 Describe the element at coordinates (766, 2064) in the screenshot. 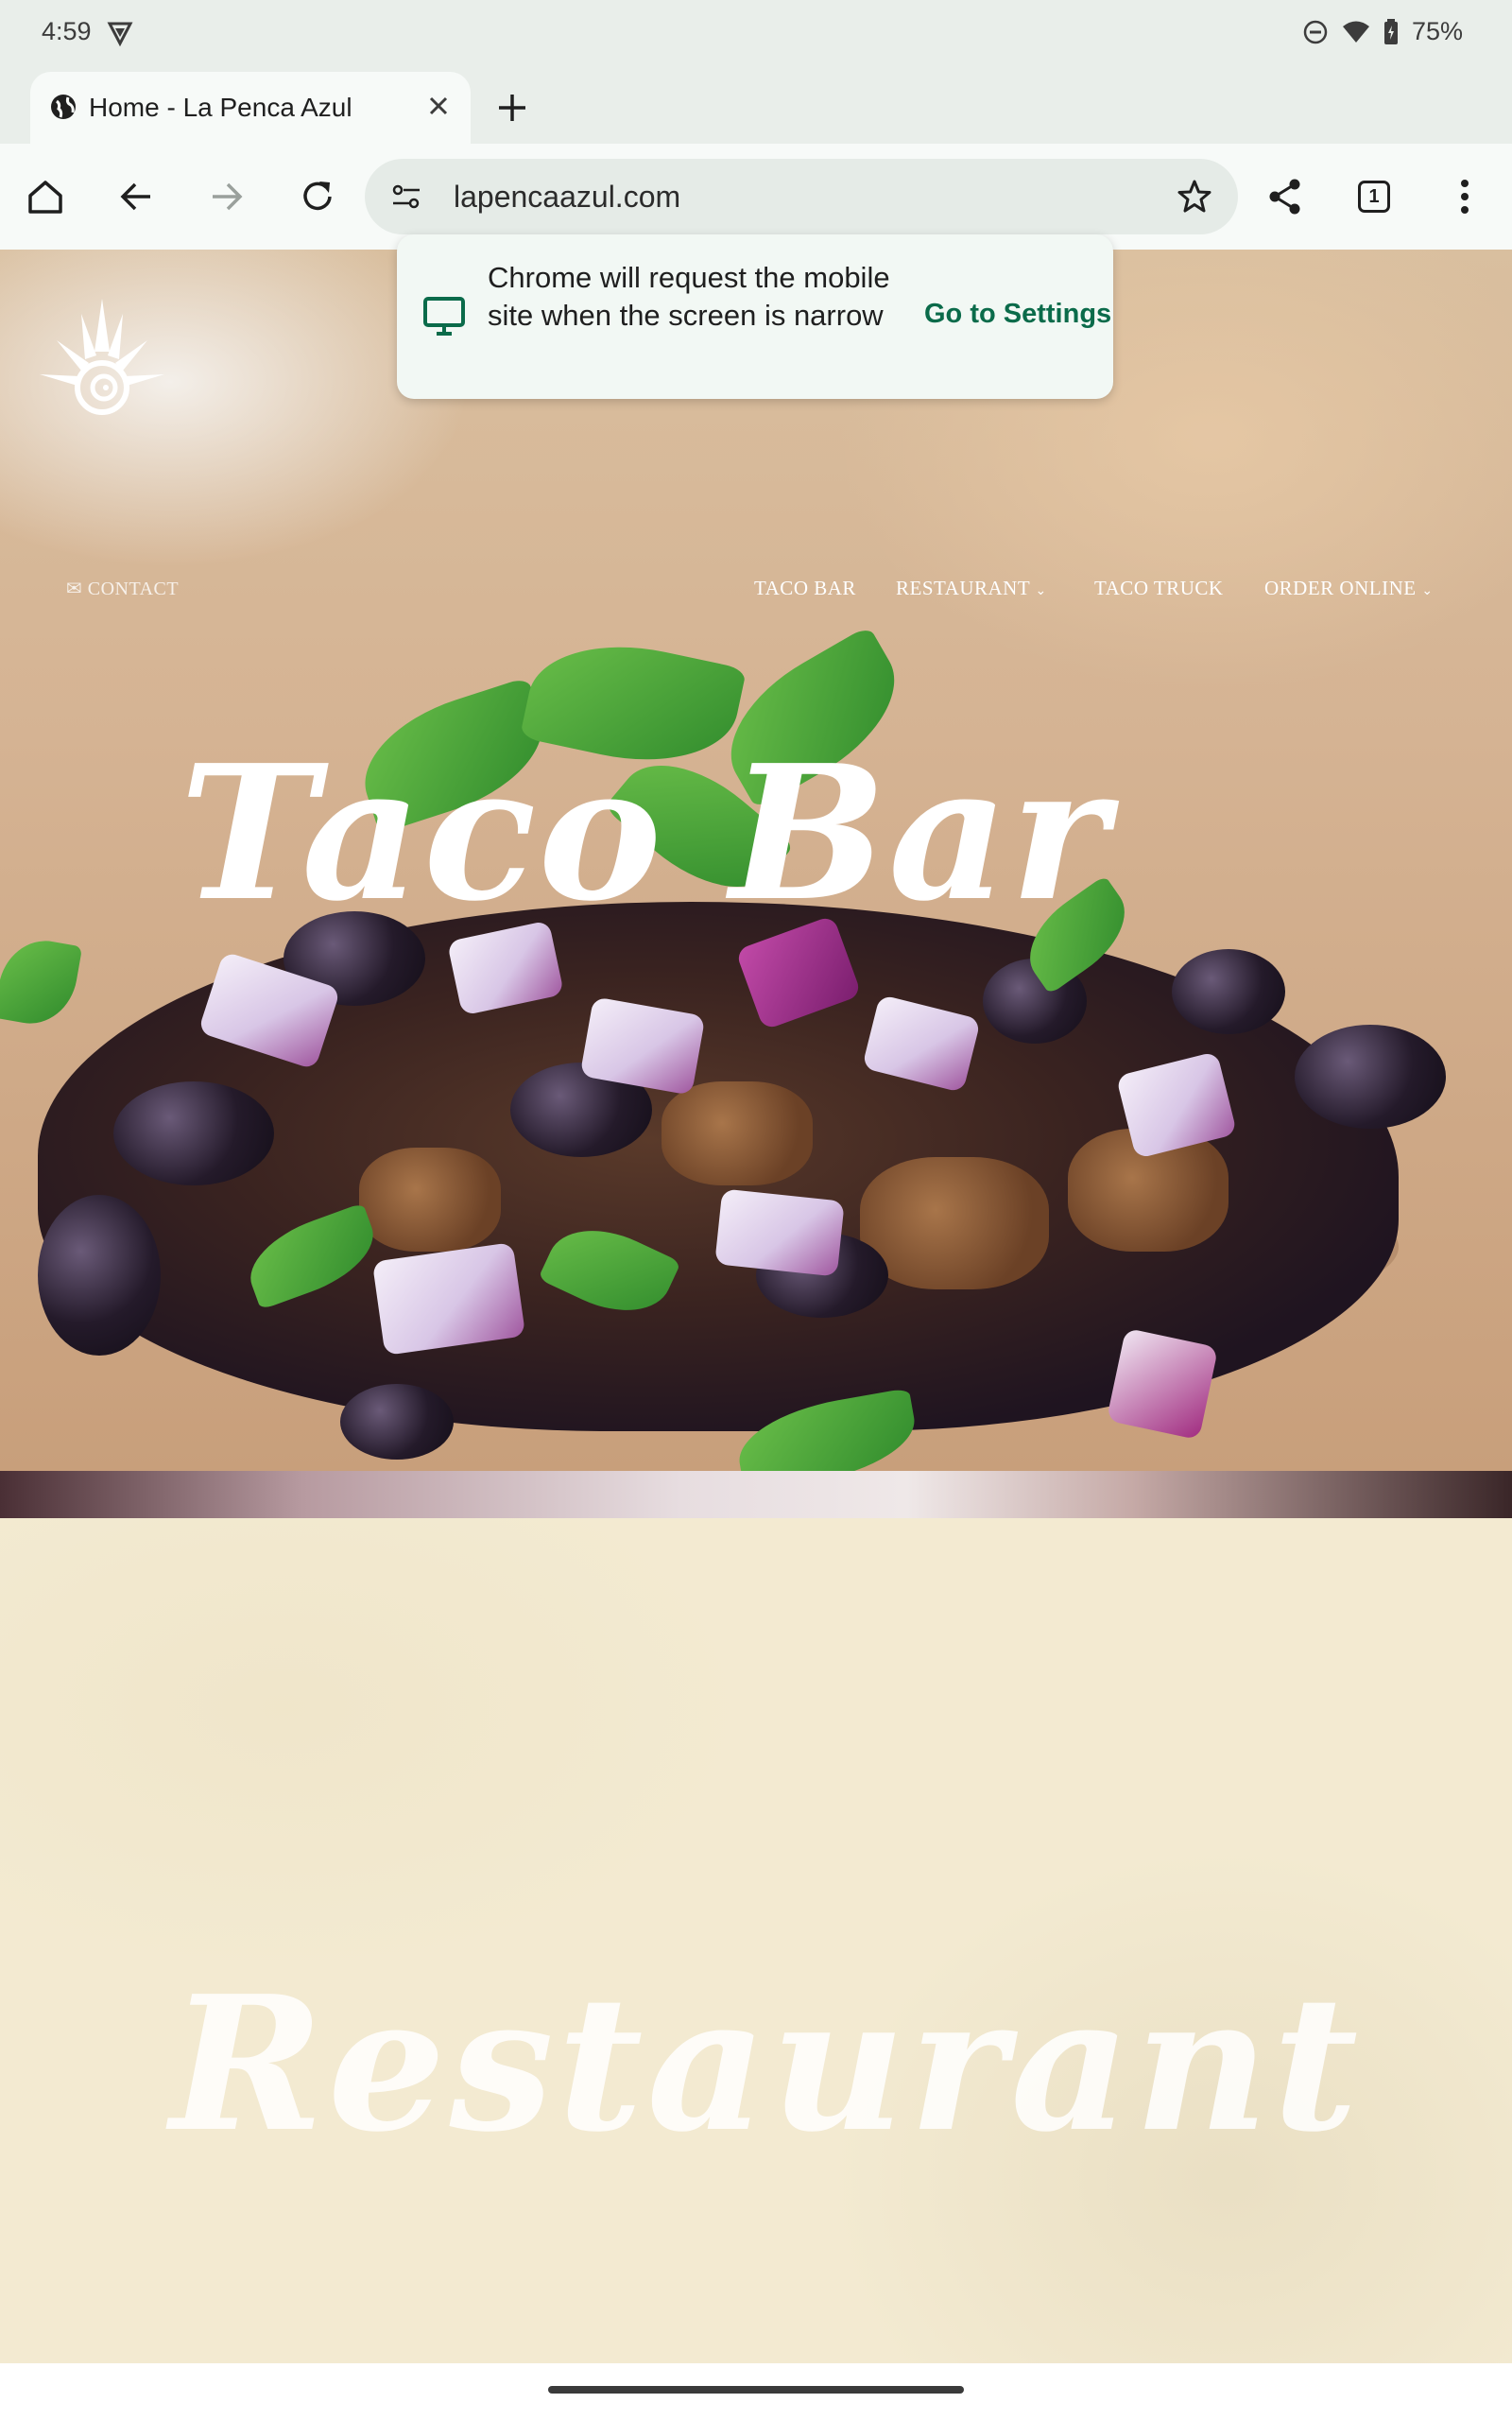

I see `section-title: Restaurant` at that location.